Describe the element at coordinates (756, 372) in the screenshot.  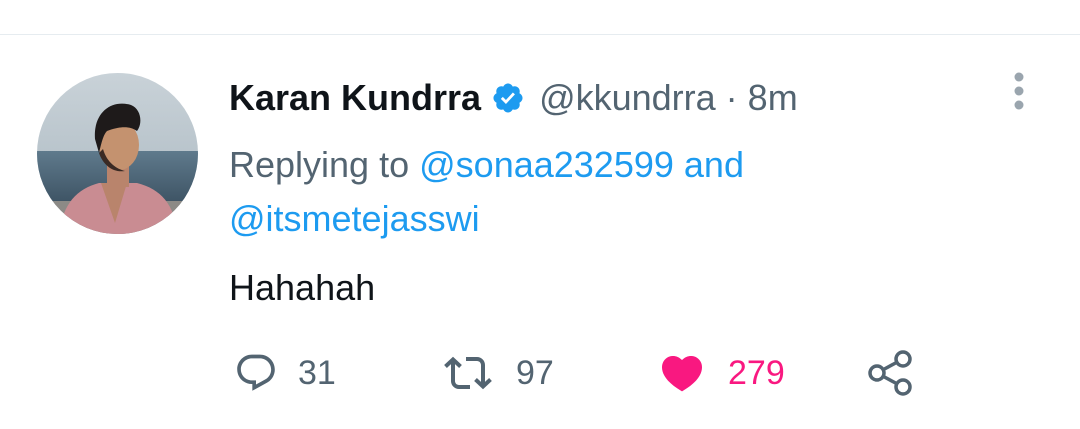
I see `like-count: 279` at that location.